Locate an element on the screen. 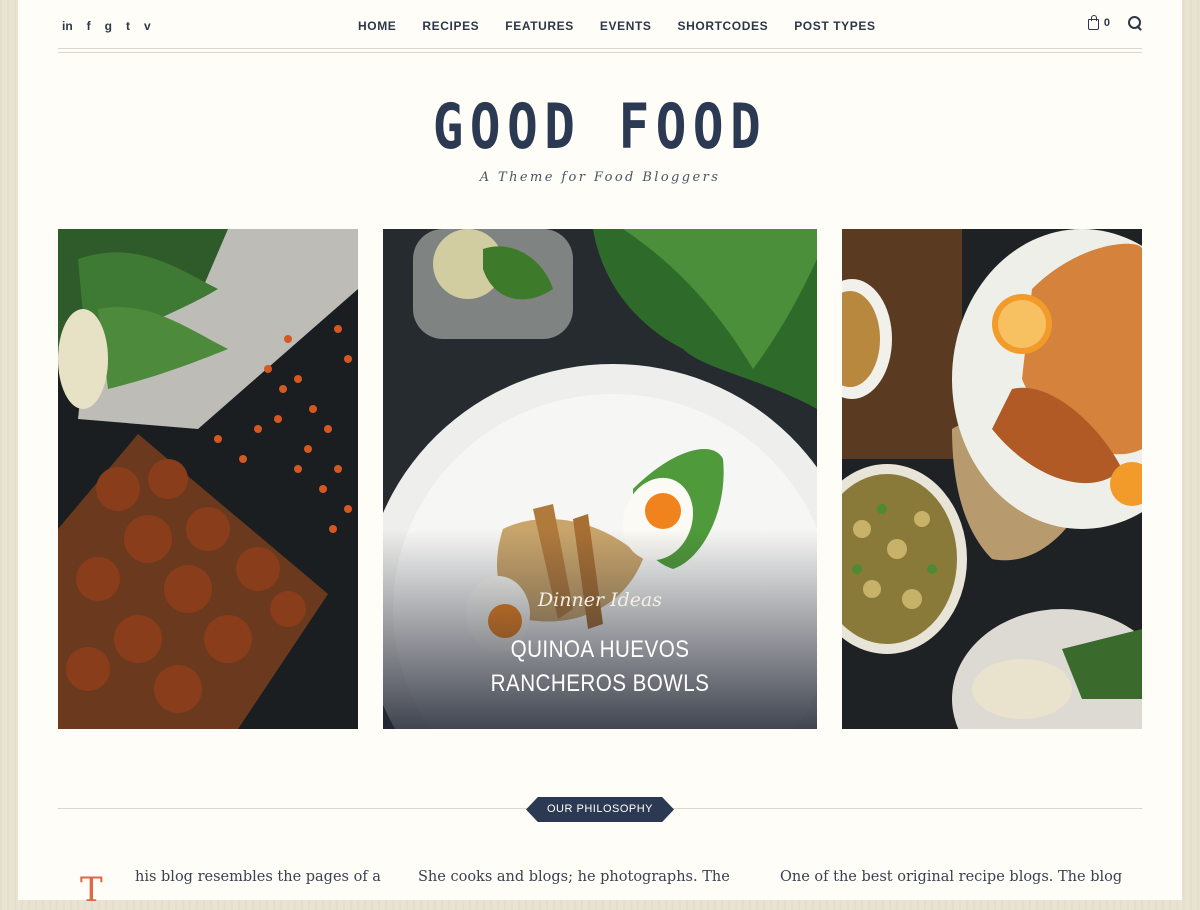 The width and height of the screenshot is (1200, 910). googleplus-icon: g is located at coordinates (108, 26).